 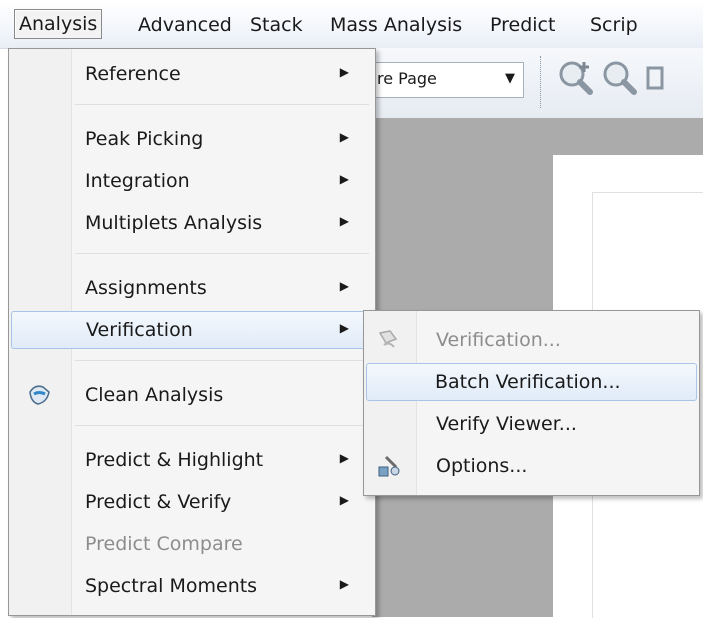 I want to click on menu-item-predict-compare: Predict Compare, so click(x=192, y=544).